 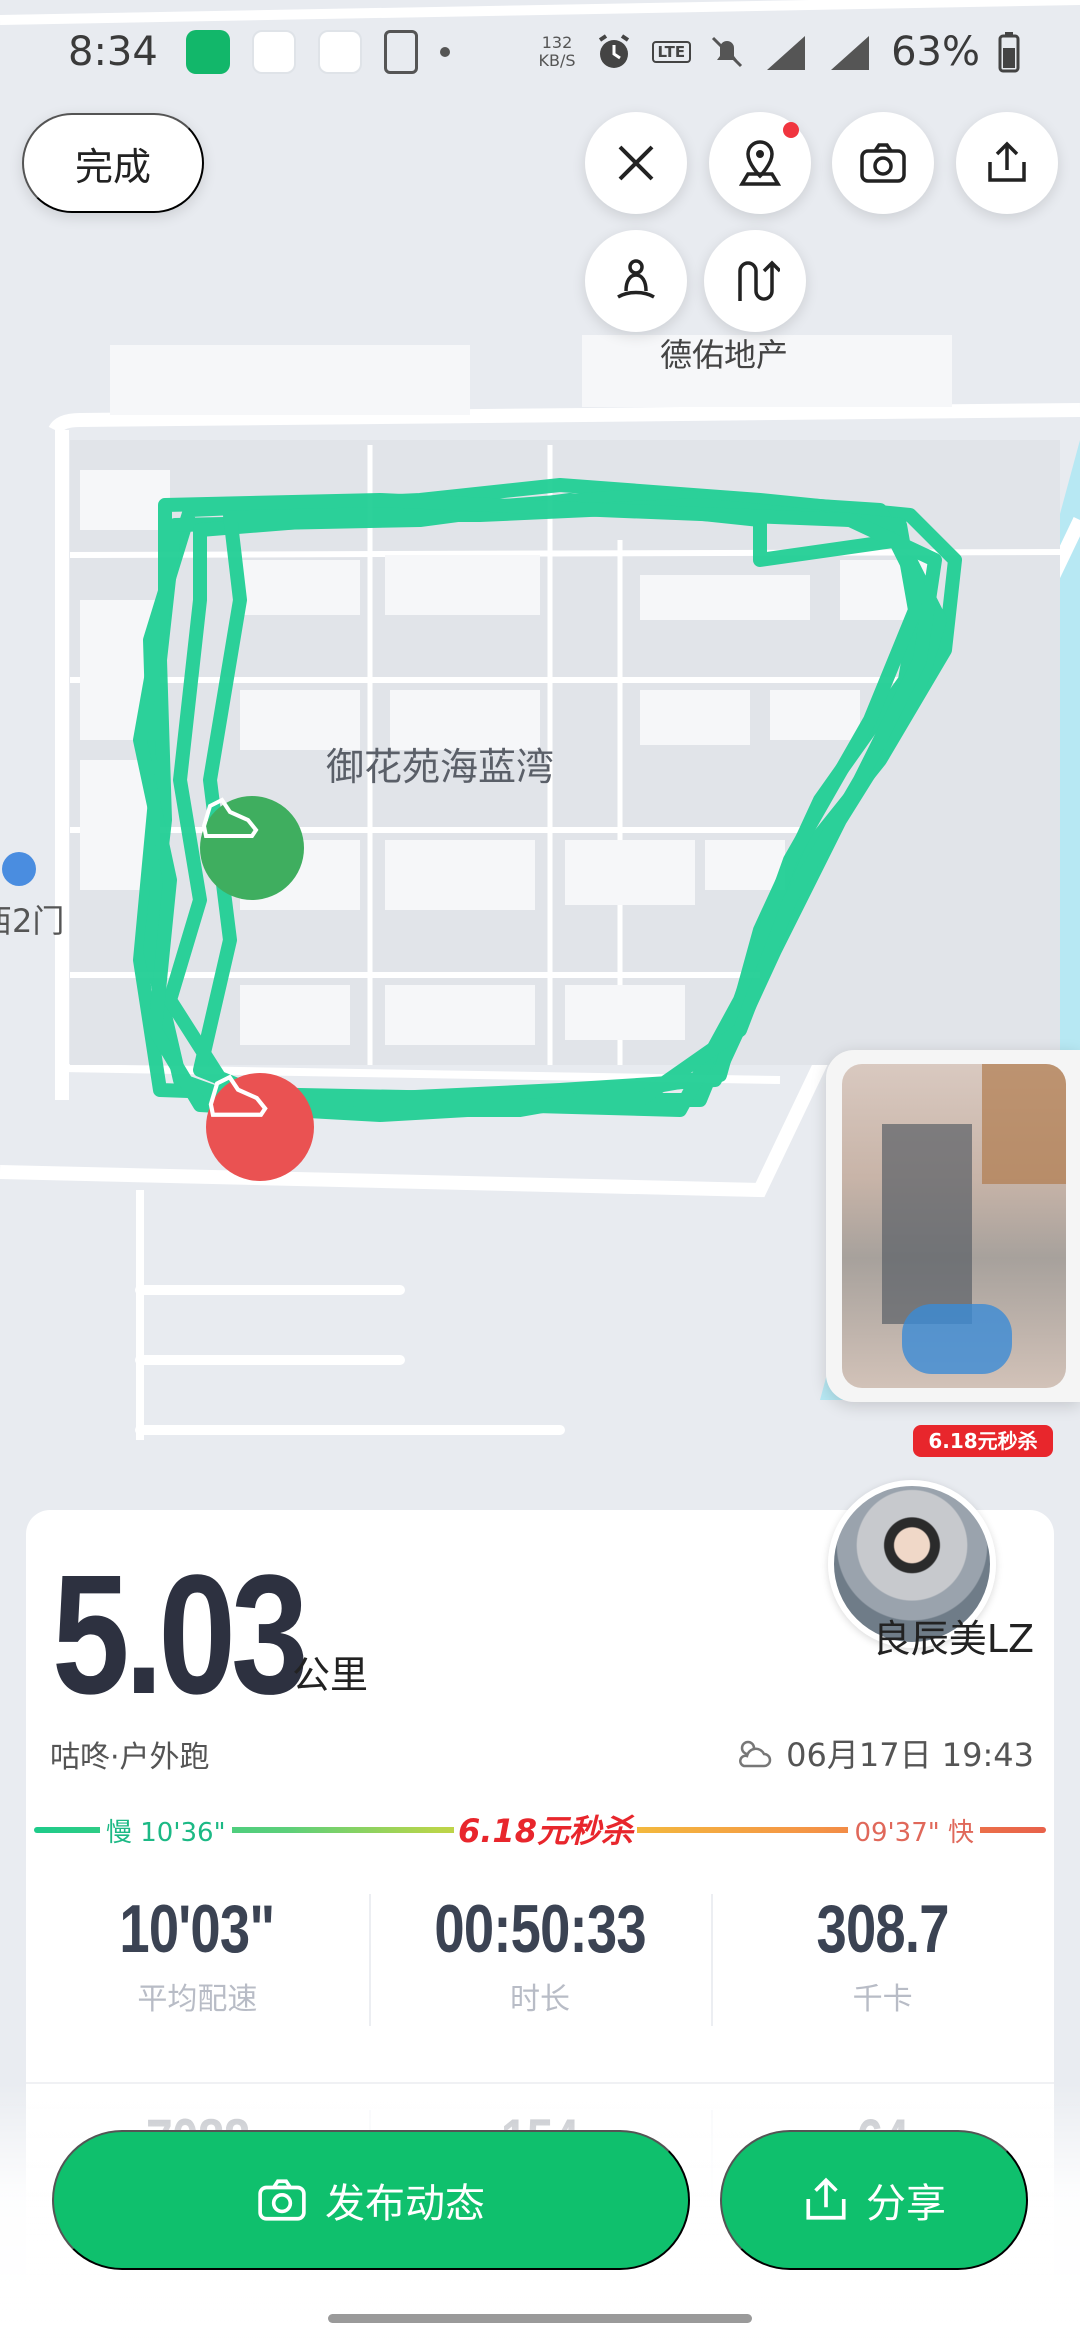 I want to click on weather-cloudy-icon, so click(x=755, y=1754).